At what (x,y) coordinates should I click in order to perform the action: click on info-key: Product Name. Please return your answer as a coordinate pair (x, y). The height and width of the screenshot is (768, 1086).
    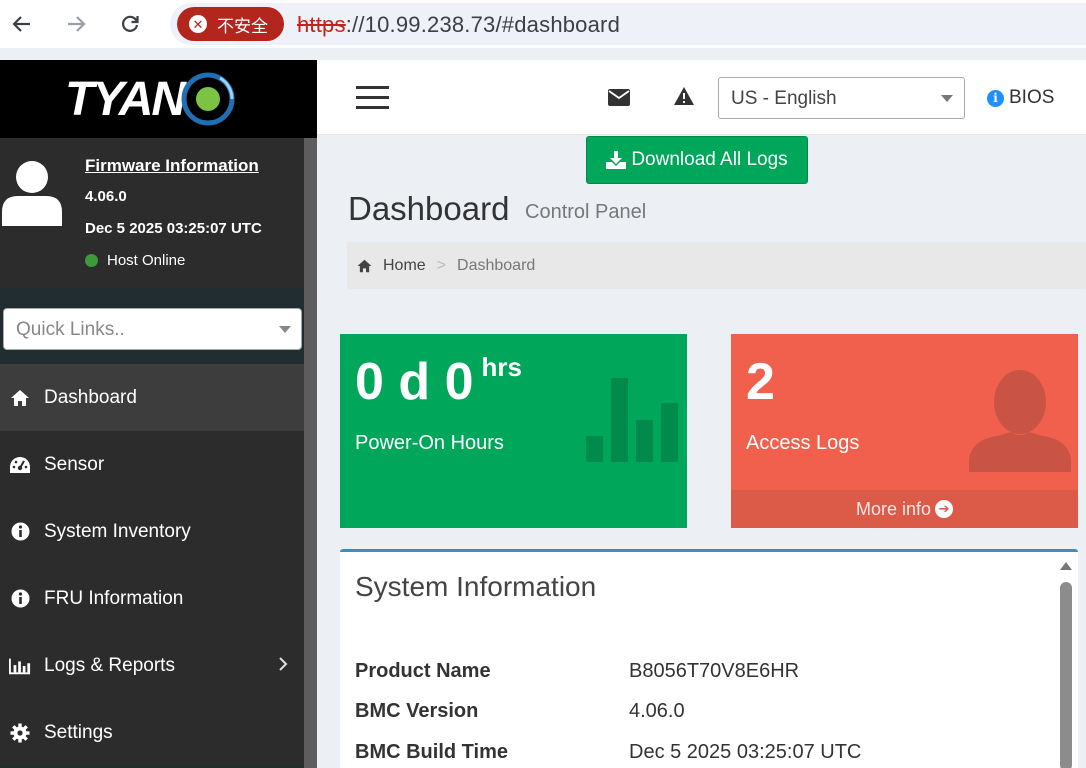
    Looking at the image, I should click on (423, 671).